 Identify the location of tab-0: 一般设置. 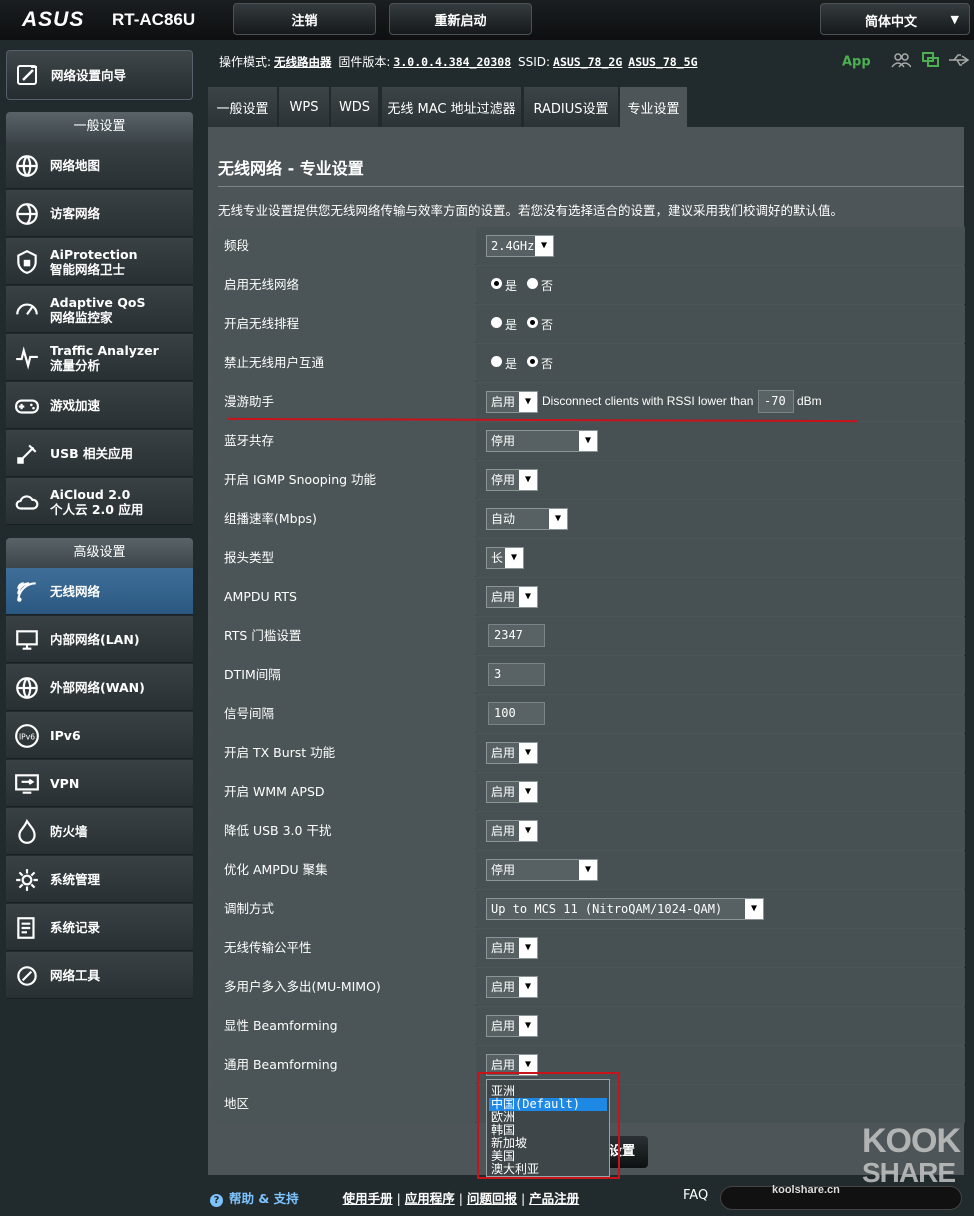
(242, 107).